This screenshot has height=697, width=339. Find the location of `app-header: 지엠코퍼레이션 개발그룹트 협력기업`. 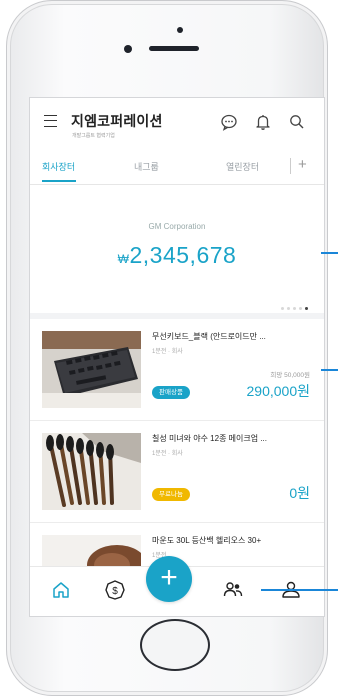

app-header: 지엠코퍼레이션 개발그룹트 협력기업 is located at coordinates (177, 126).